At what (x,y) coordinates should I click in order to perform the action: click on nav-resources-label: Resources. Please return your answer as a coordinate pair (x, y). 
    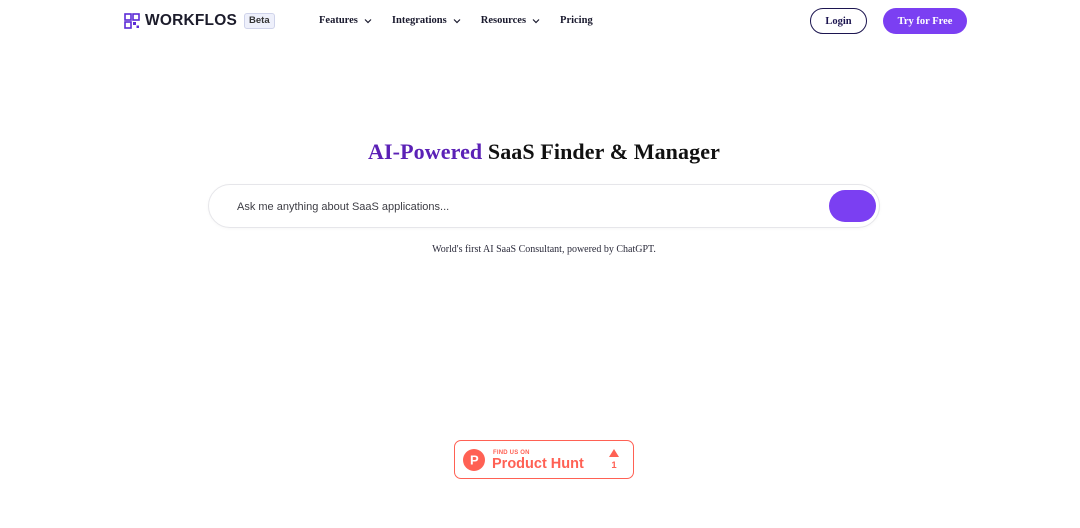
    Looking at the image, I should click on (503, 20).